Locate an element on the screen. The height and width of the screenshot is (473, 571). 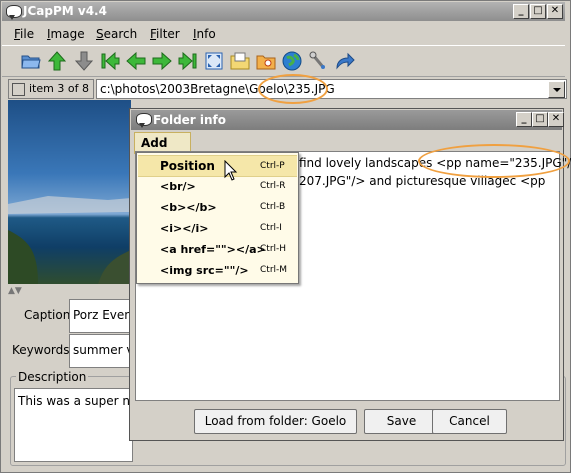
arrow-right-icon is located at coordinates (162, 61).